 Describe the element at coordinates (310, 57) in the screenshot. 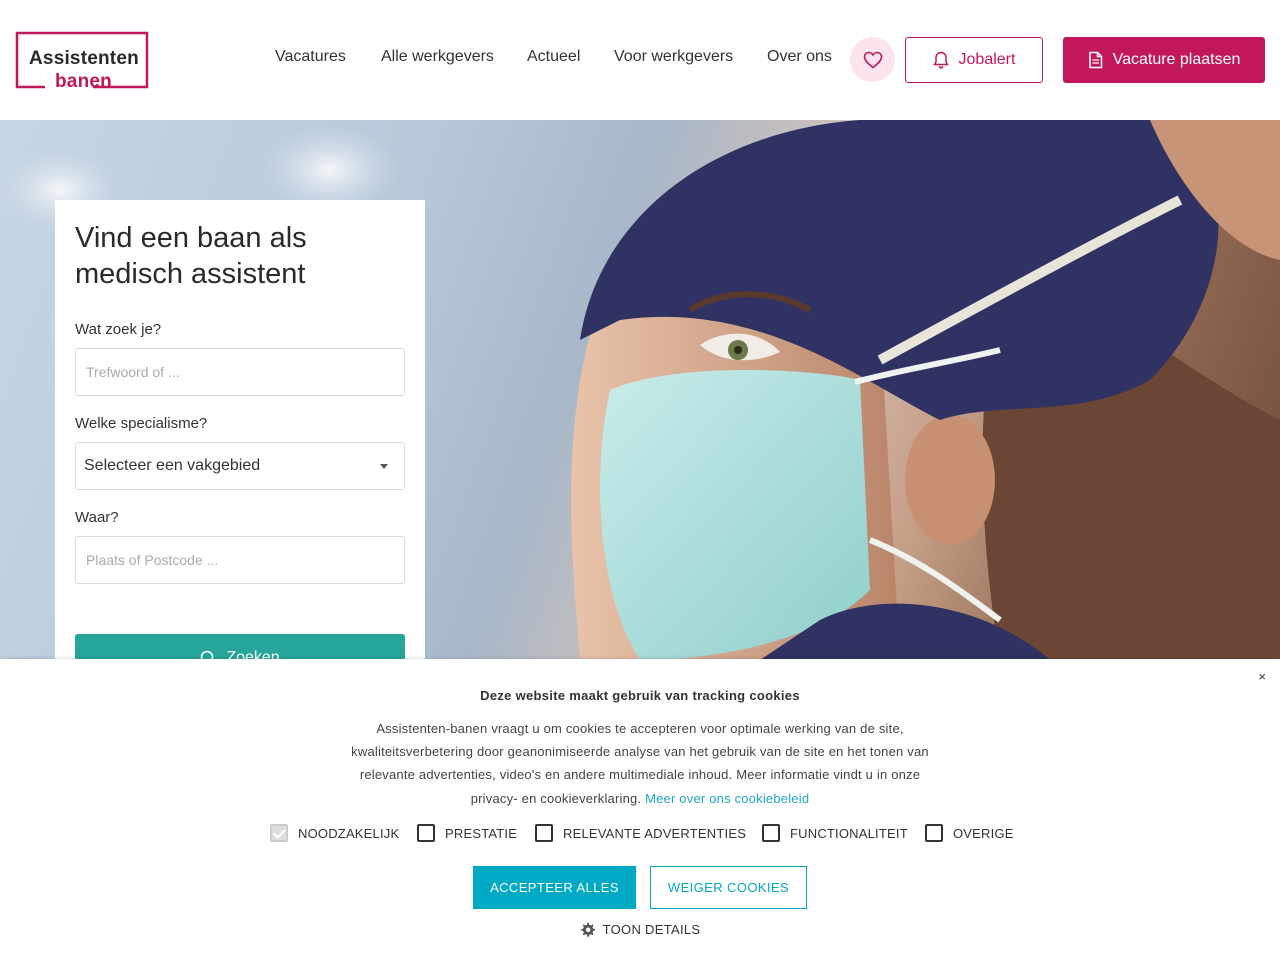

I see `nav-item-vacatures: Vacatures` at that location.